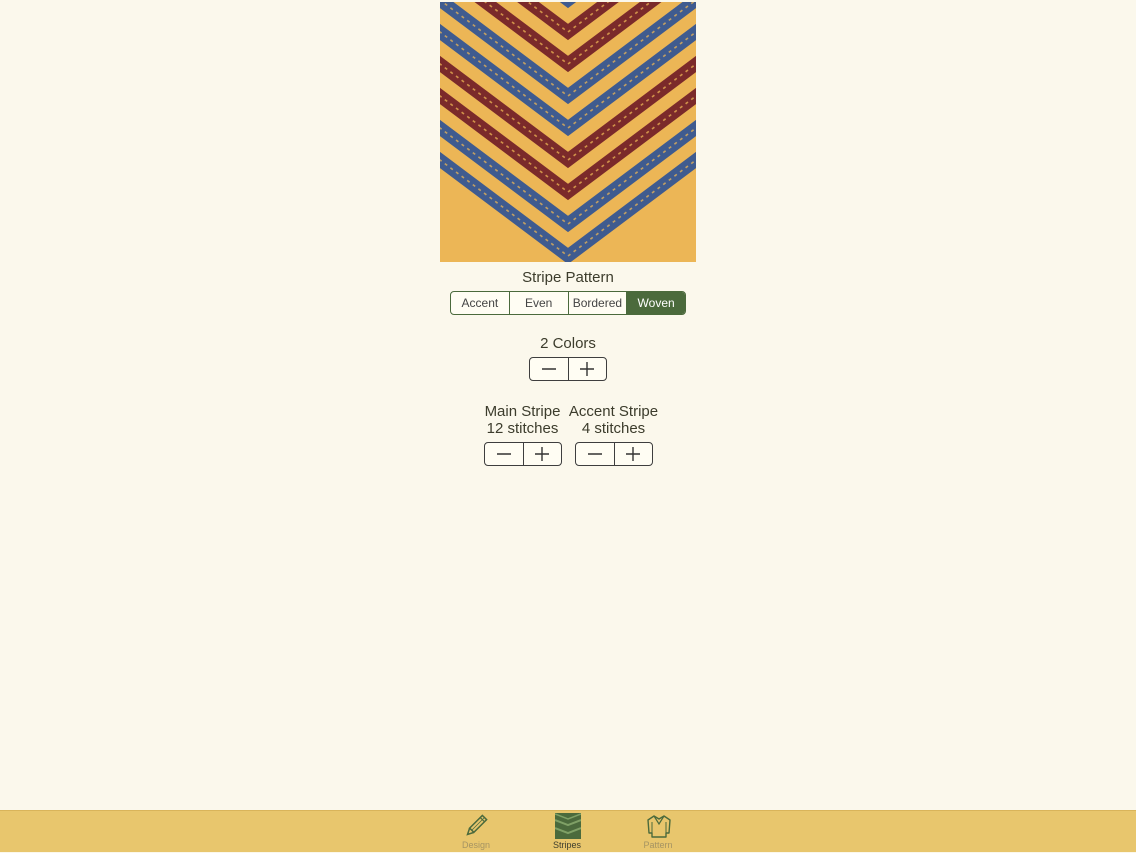 This screenshot has width=1136, height=853. Describe the element at coordinates (656, 303) in the screenshot. I see `segment-woven: Woven` at that location.